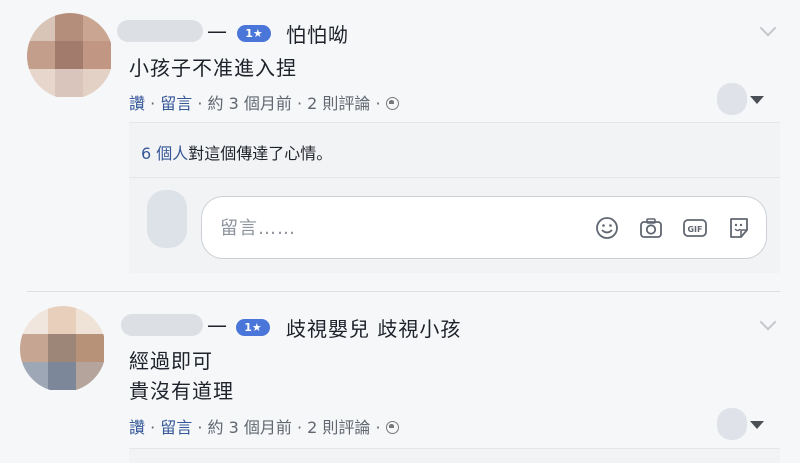 The width and height of the screenshot is (800, 463). What do you see at coordinates (317, 35) in the screenshot?
I see `review-tagline: 怕怕呦` at bounding box center [317, 35].